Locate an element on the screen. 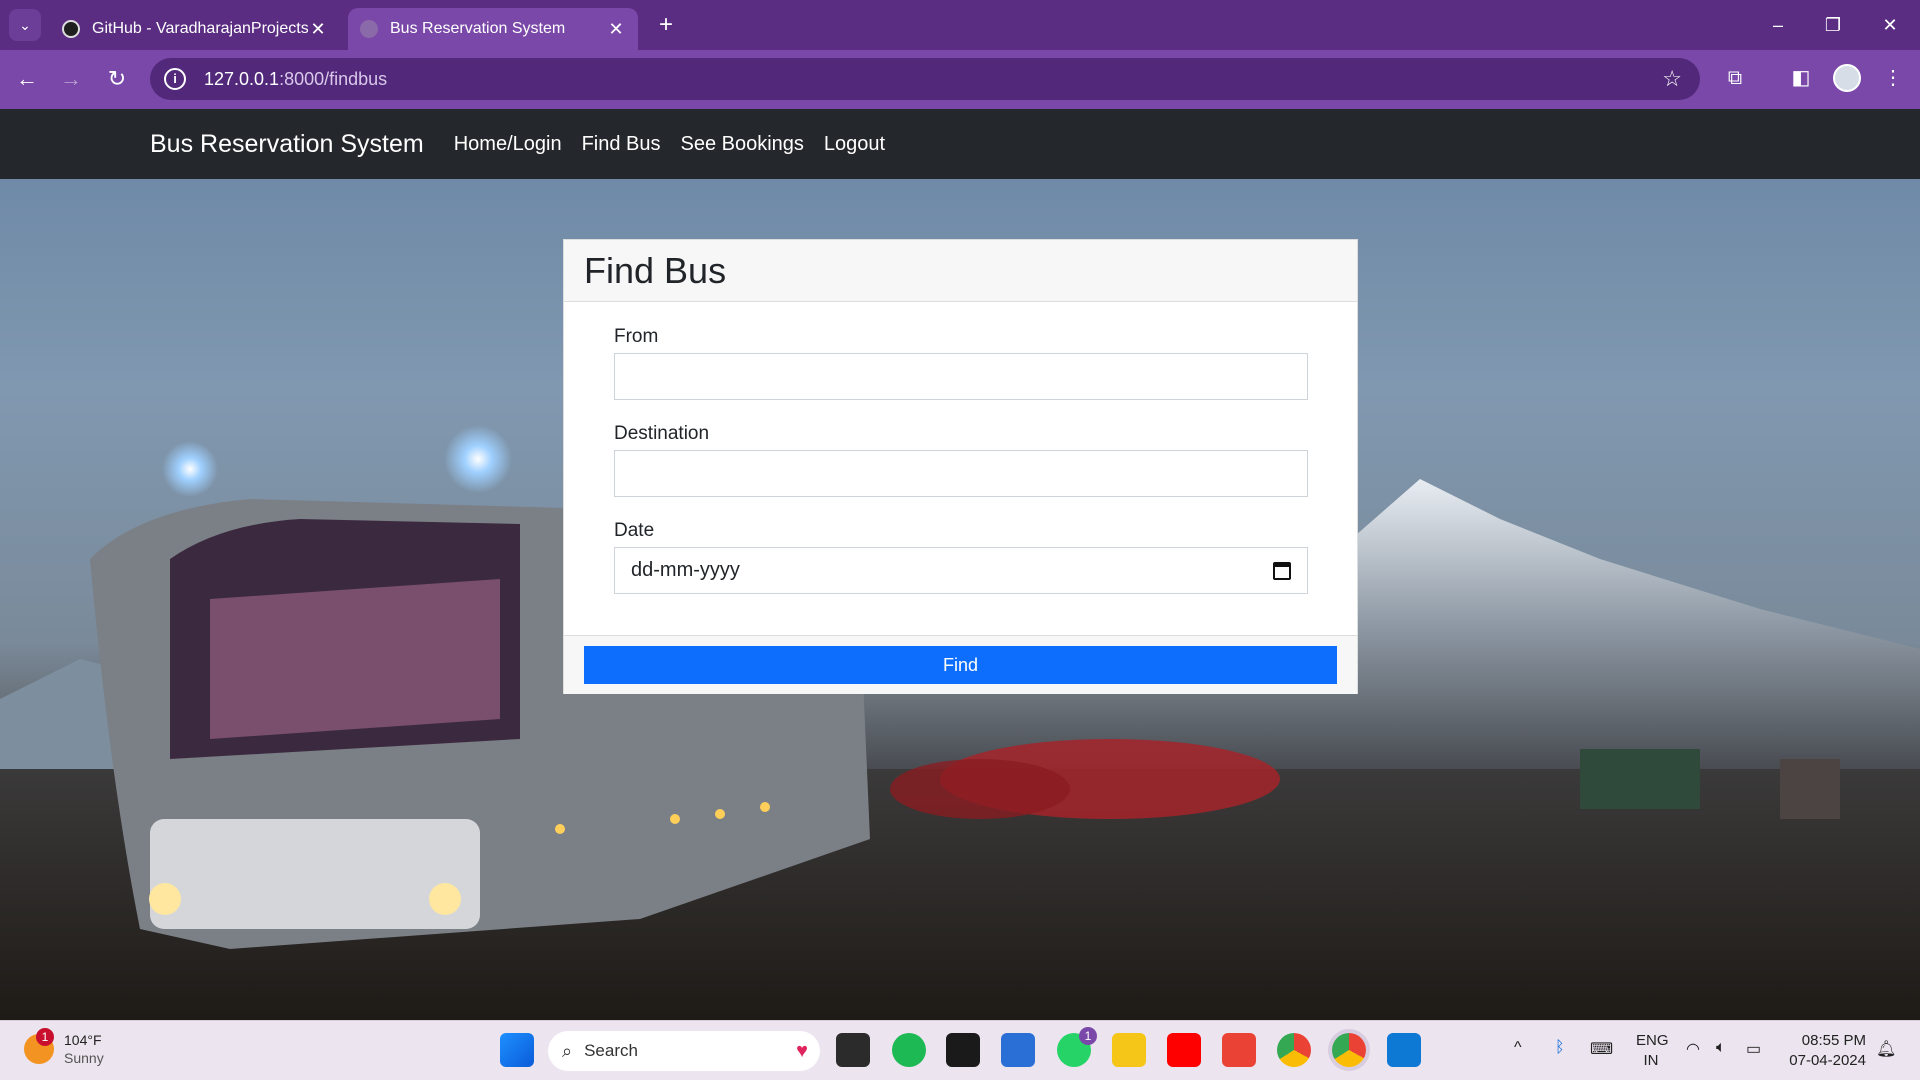  youtube-icon is located at coordinates (1184, 1050).